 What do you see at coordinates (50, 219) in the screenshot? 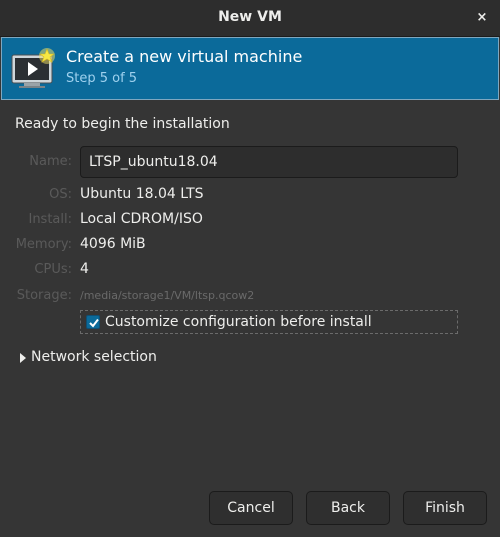
I see `install-label: Install:` at bounding box center [50, 219].